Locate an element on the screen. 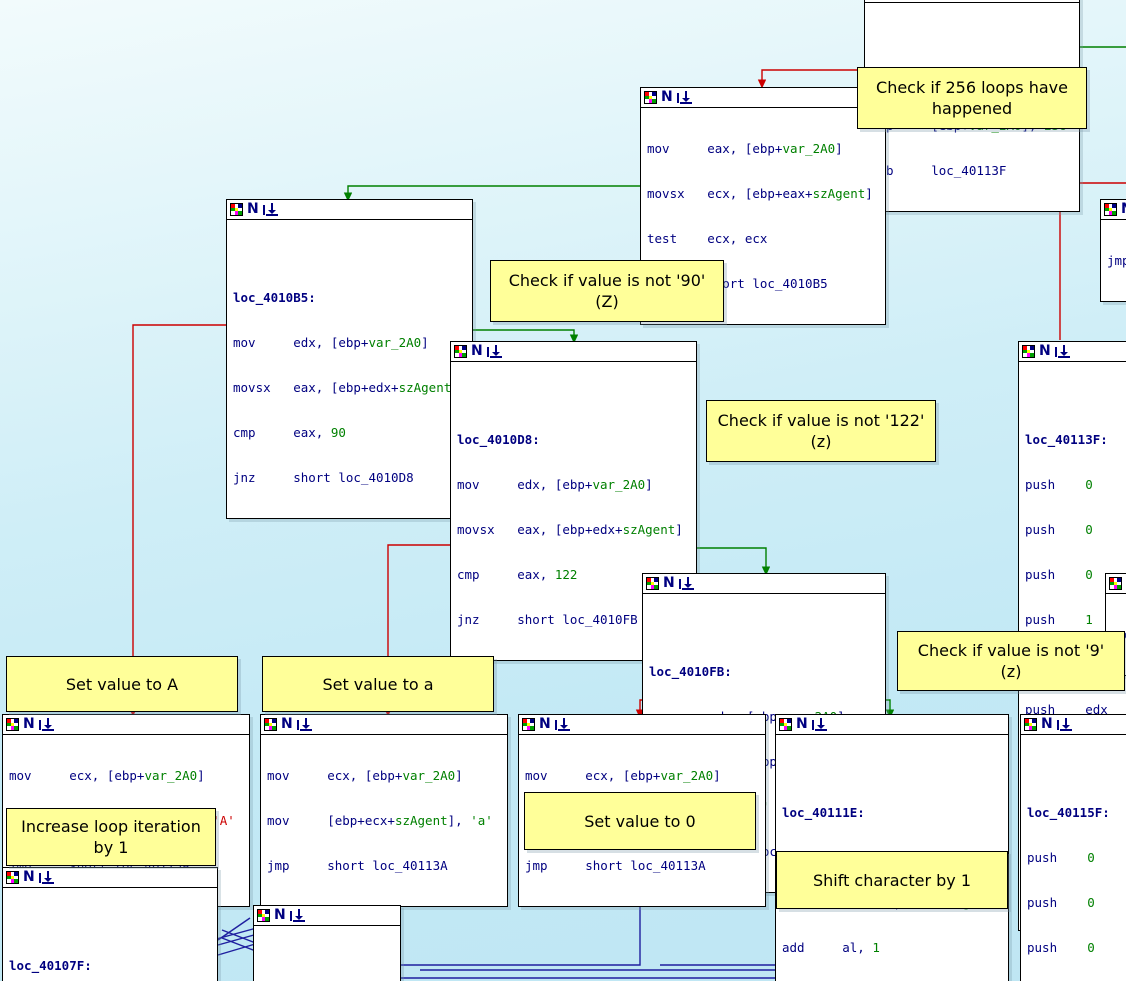  comment-text: Increase loop iteration by 1 is located at coordinates (111, 837).